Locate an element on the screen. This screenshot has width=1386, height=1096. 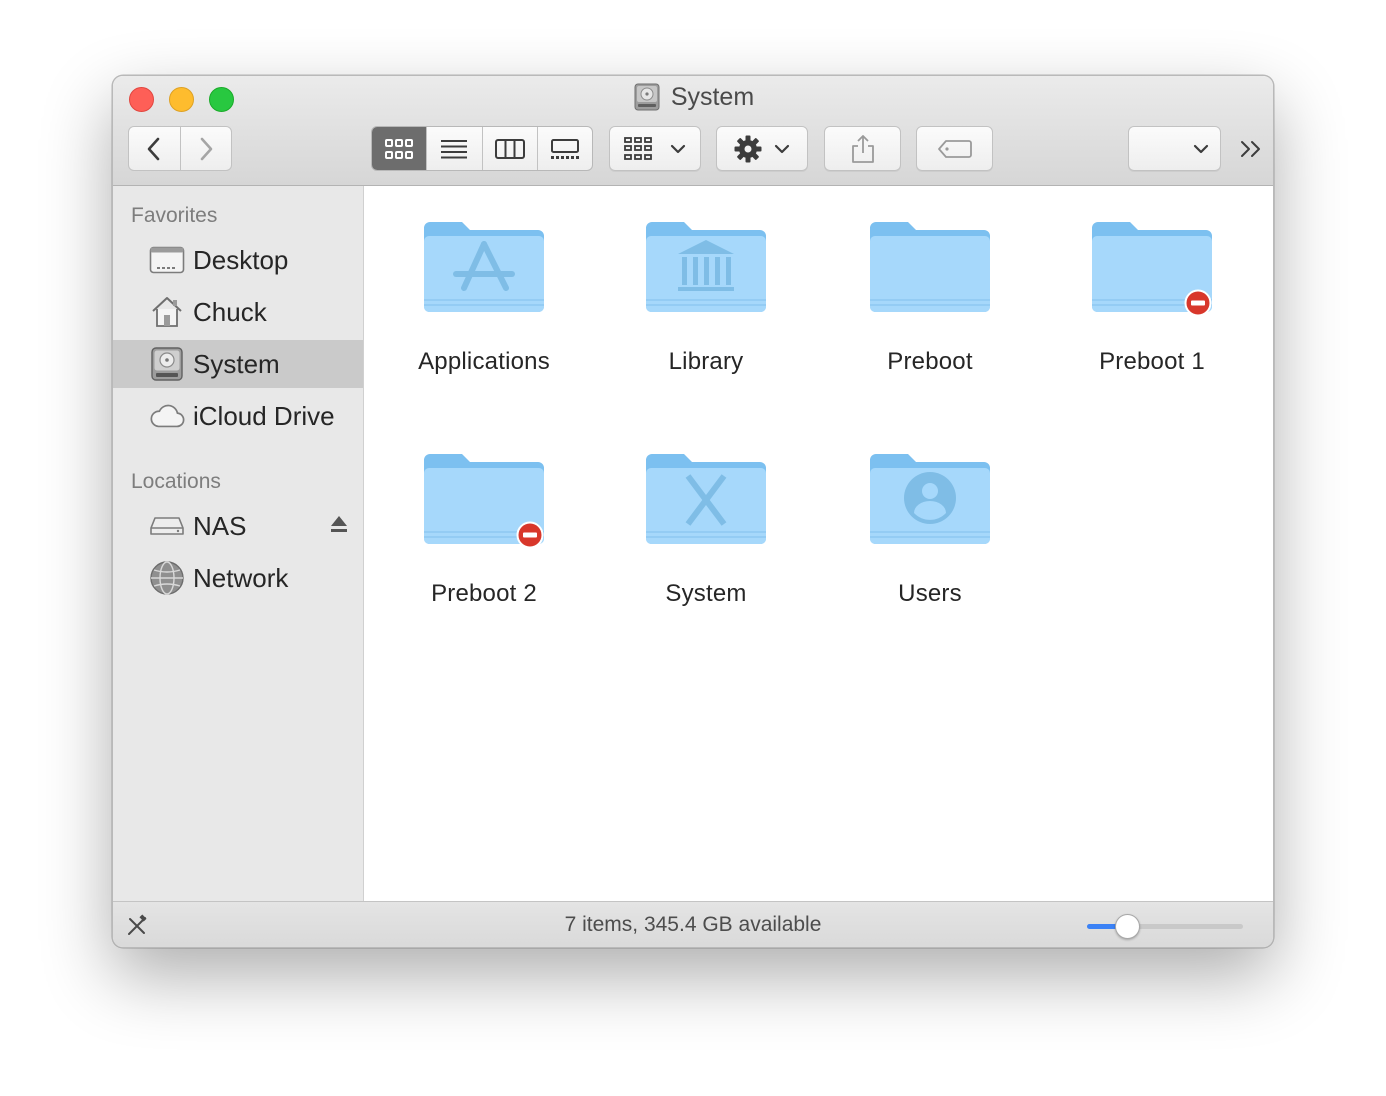
applications-folder-icon is located at coordinates (484, 266).